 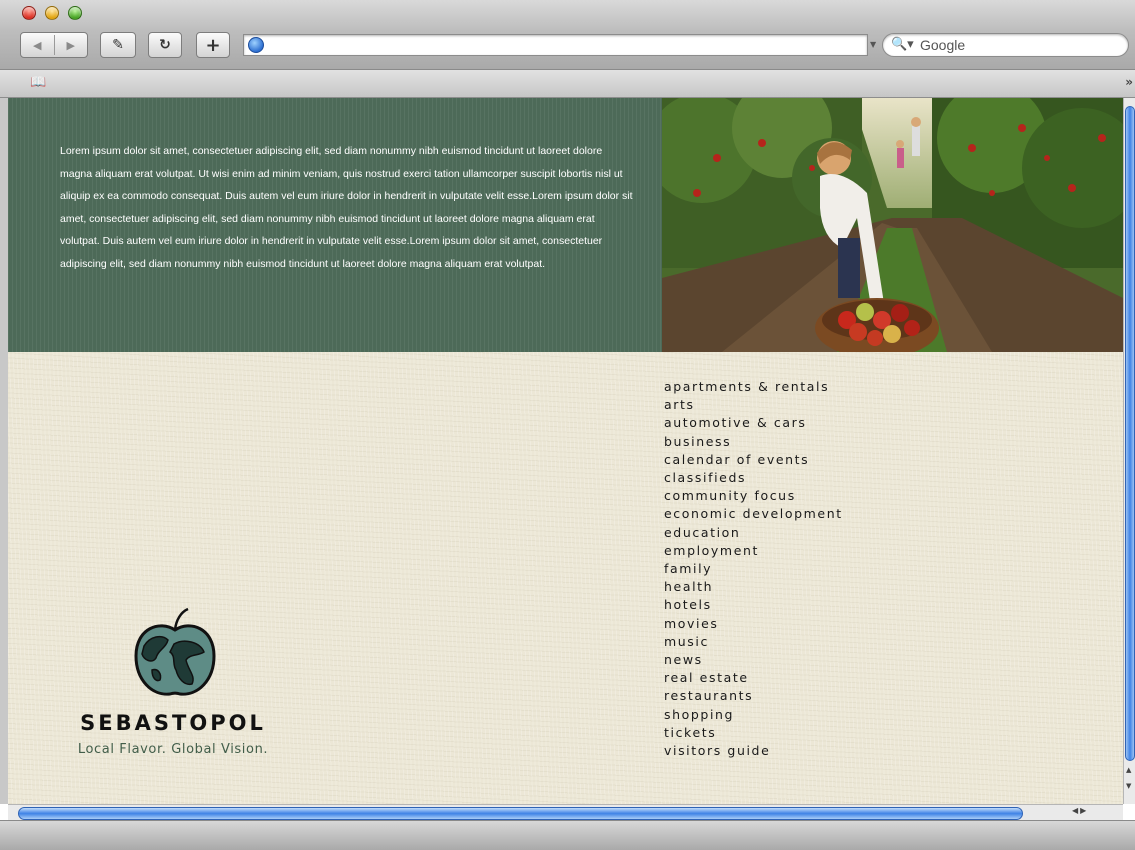 I want to click on plus-icon: +, so click(x=213, y=45).